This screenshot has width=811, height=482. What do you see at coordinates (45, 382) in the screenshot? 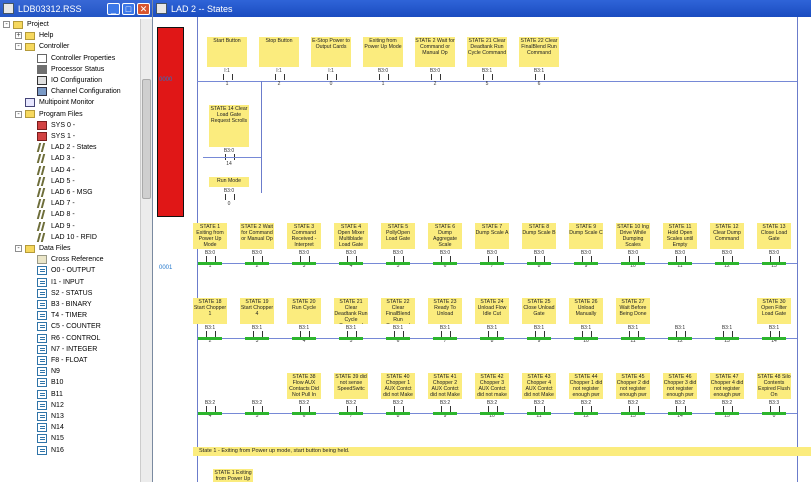
I see `tree-item: B10` at bounding box center [45, 382].